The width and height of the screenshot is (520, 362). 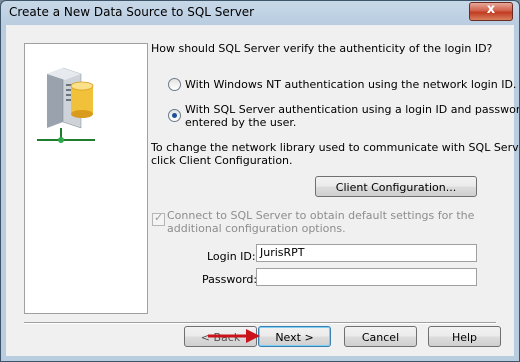 I want to click on title-bar: Create a New Data Source to SQL Server x, so click(x=260, y=13).